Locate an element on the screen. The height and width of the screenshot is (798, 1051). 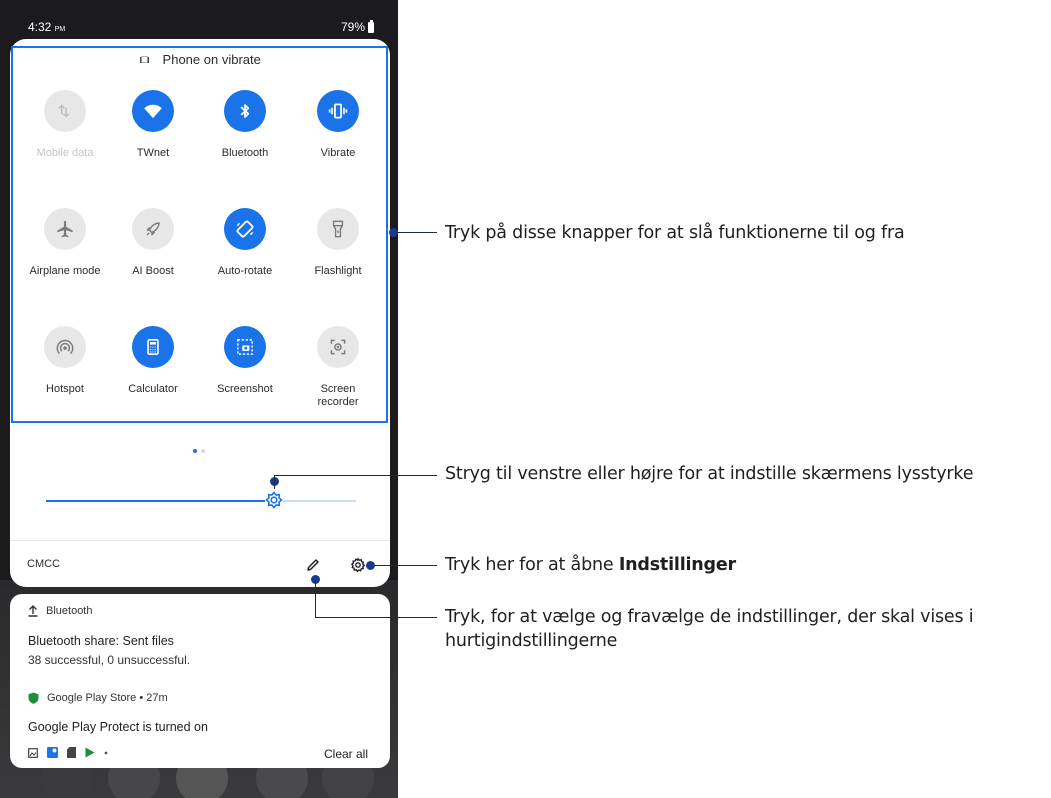
notification-icon-row is located at coordinates (68, 752).